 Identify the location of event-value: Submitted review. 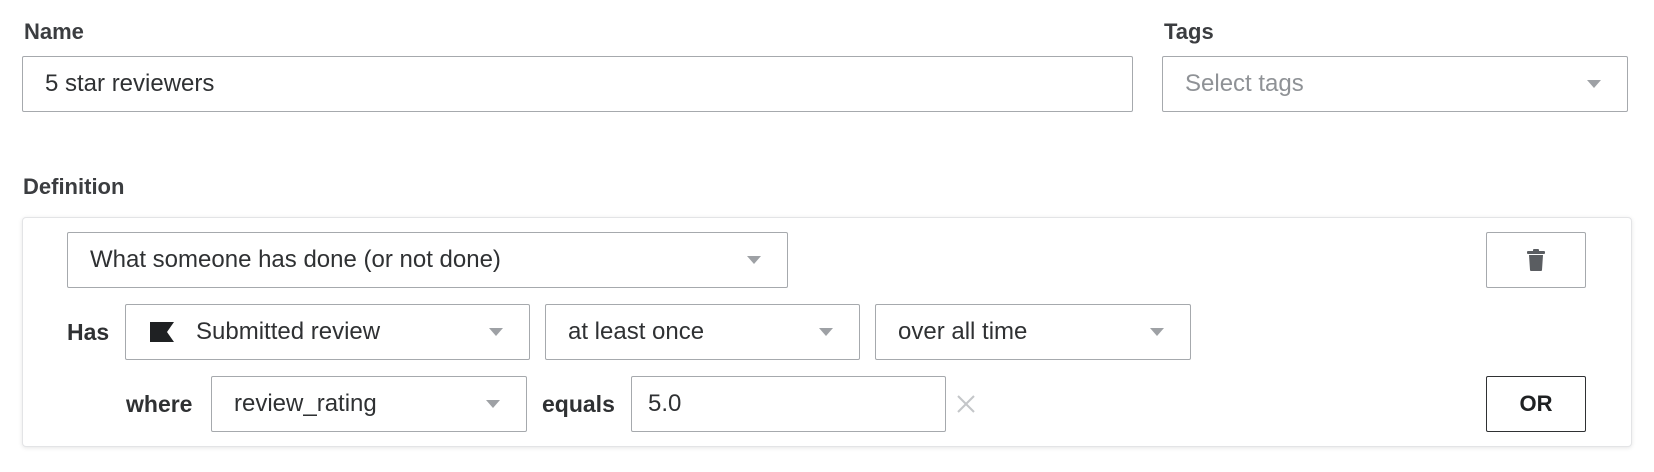
(288, 331).